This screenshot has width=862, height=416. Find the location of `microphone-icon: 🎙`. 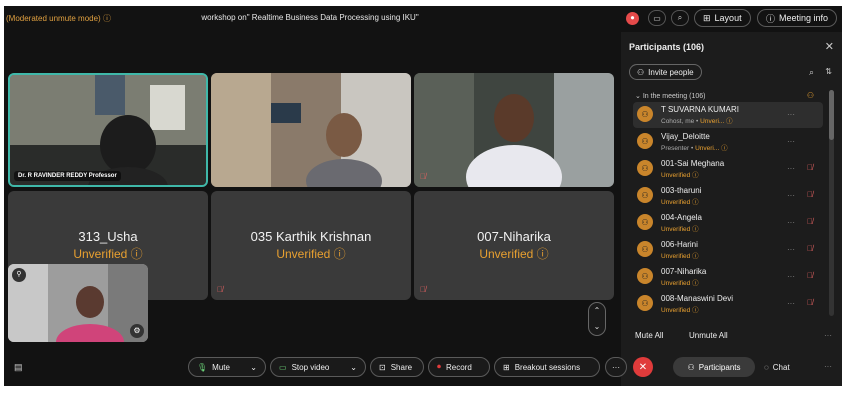

microphone-icon: 🎙 is located at coordinates (202, 367).